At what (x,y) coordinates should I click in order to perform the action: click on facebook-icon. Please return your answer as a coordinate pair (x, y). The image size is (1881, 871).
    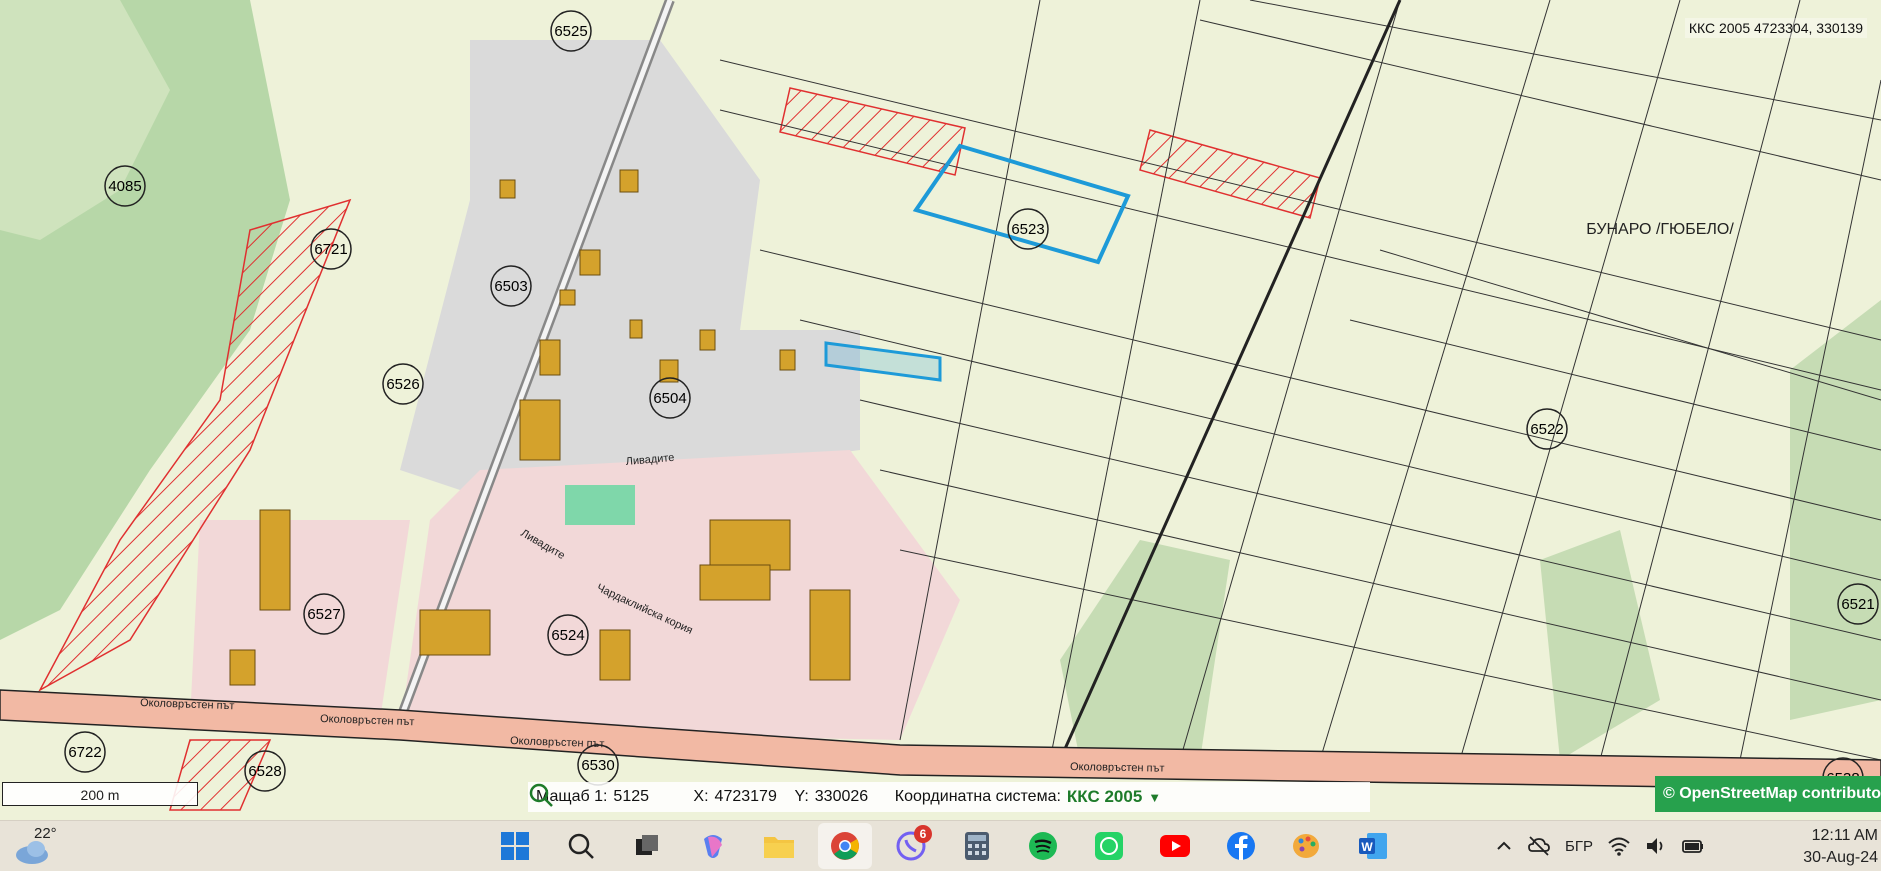
    Looking at the image, I should click on (1241, 846).